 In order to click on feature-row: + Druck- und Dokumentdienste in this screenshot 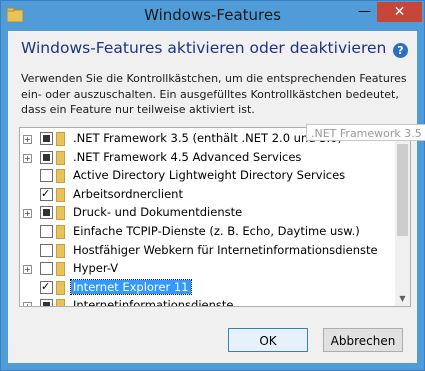, I will do `click(207, 213)`.